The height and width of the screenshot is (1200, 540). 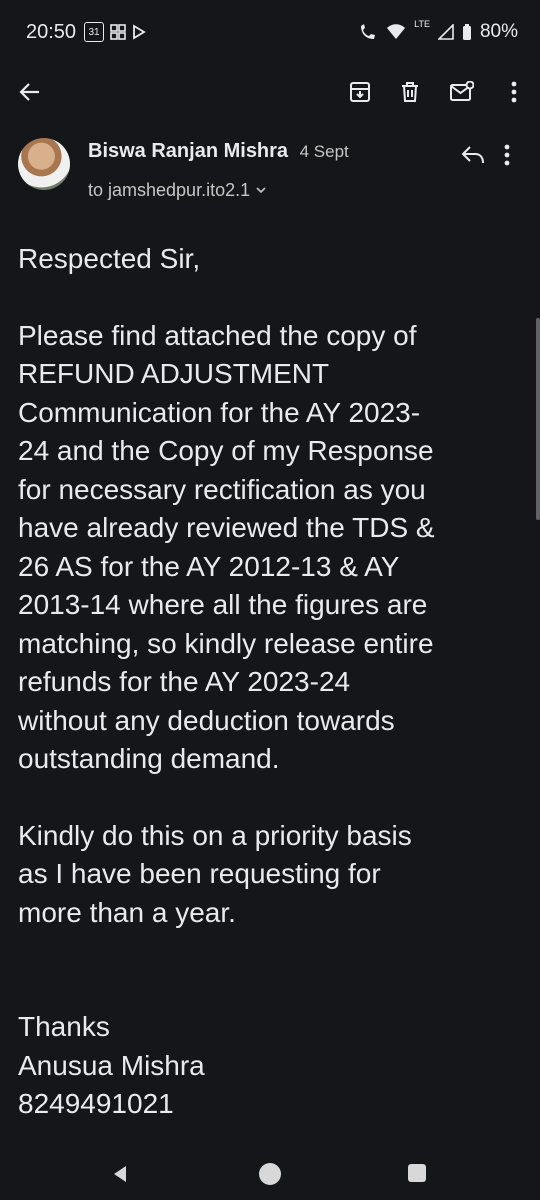 I want to click on body-line: without any deduction towards, so click(x=206, y=720).